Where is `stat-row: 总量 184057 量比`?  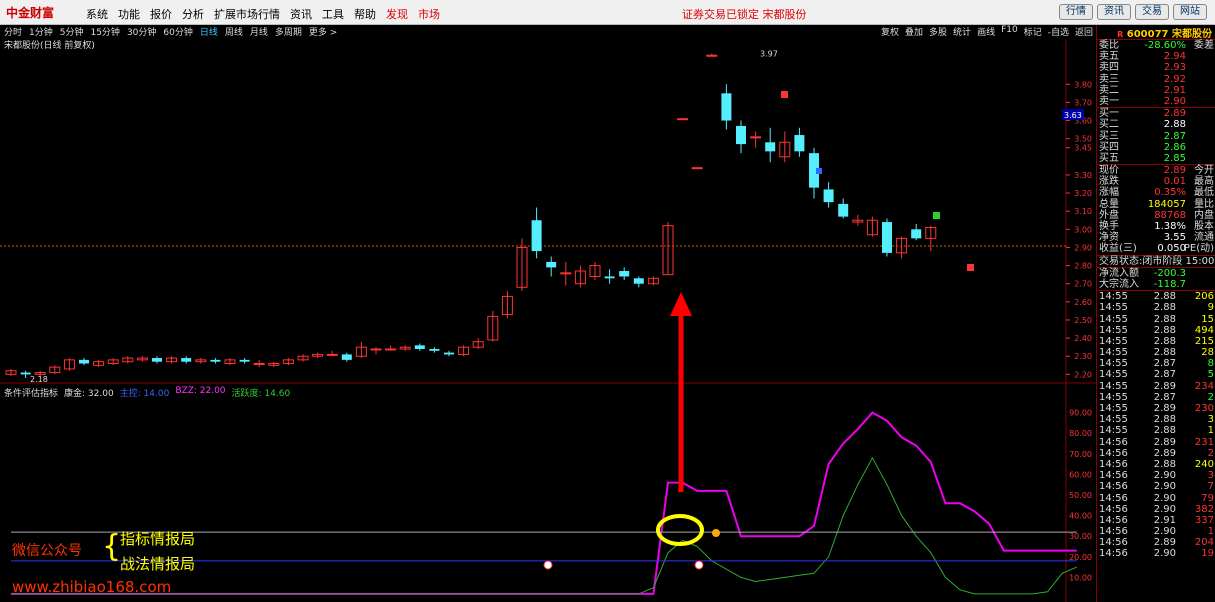
stat-row: 总量 184057 量比 is located at coordinates (1156, 204).